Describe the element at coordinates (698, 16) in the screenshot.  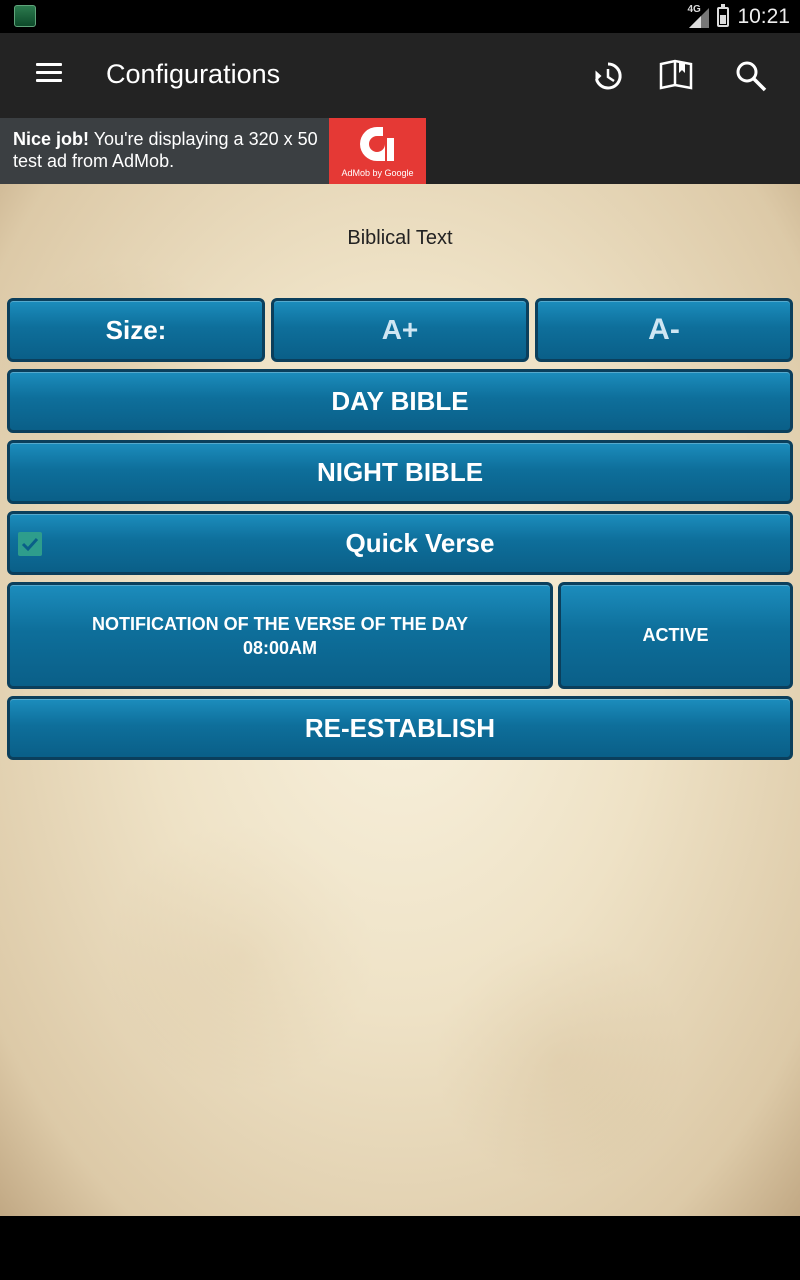
I see `signal-icon: 4G` at that location.